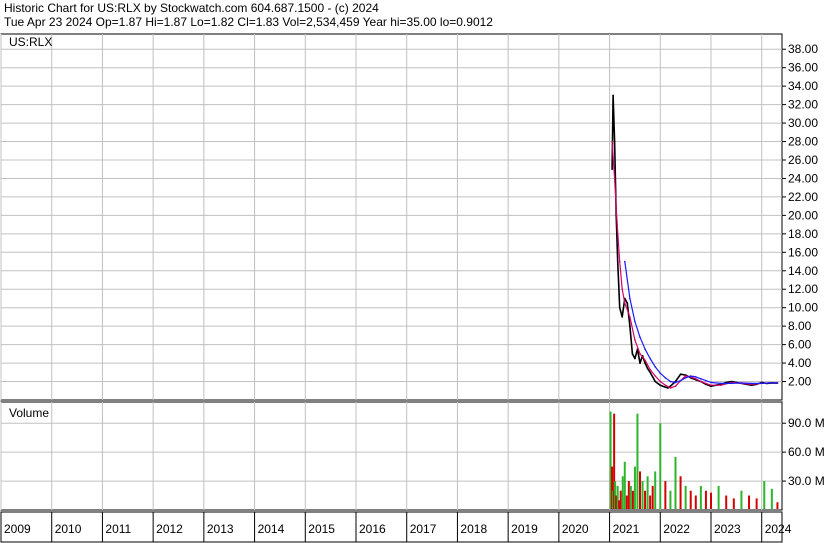 The width and height of the screenshot is (830, 543). What do you see at coordinates (803, 160) in the screenshot?
I see `price-tick-label: 26.00` at bounding box center [803, 160].